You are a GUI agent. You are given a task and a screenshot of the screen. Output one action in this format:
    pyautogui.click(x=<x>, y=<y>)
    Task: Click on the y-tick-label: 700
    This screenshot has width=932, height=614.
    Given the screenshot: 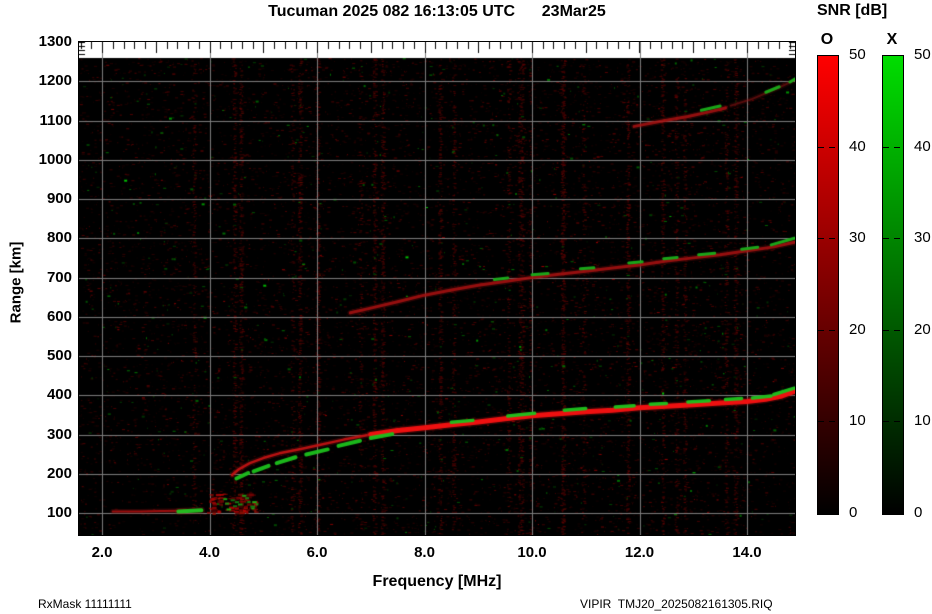 What is the action you would take?
    pyautogui.click(x=59, y=277)
    